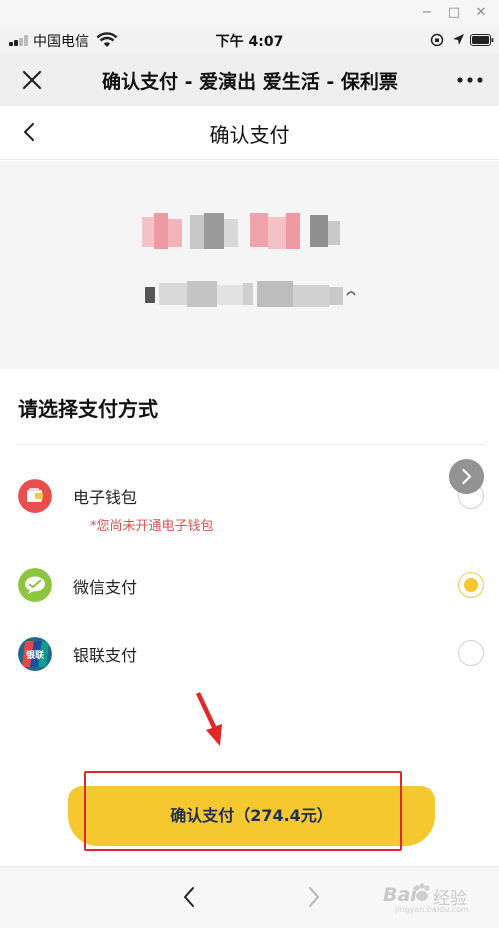 This screenshot has height=928, width=499. What do you see at coordinates (470, 80) in the screenshot?
I see `more-icon` at bounding box center [470, 80].